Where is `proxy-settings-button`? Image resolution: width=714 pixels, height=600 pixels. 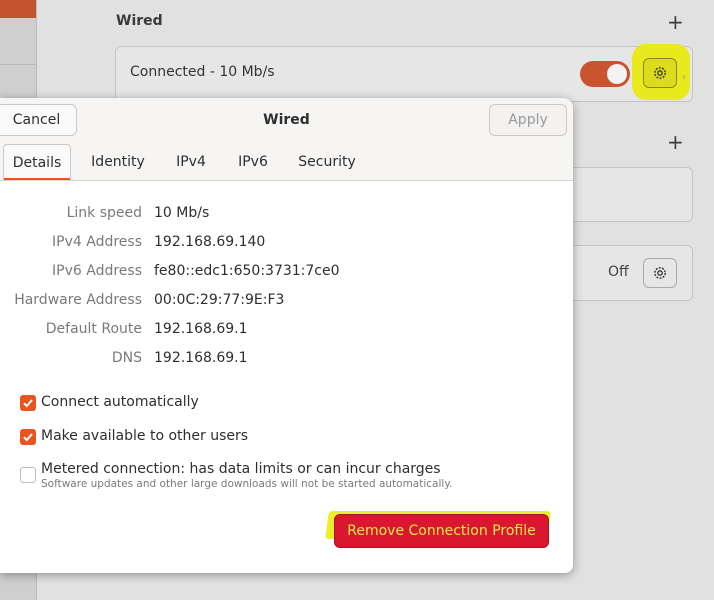 proxy-settings-button is located at coordinates (660, 273).